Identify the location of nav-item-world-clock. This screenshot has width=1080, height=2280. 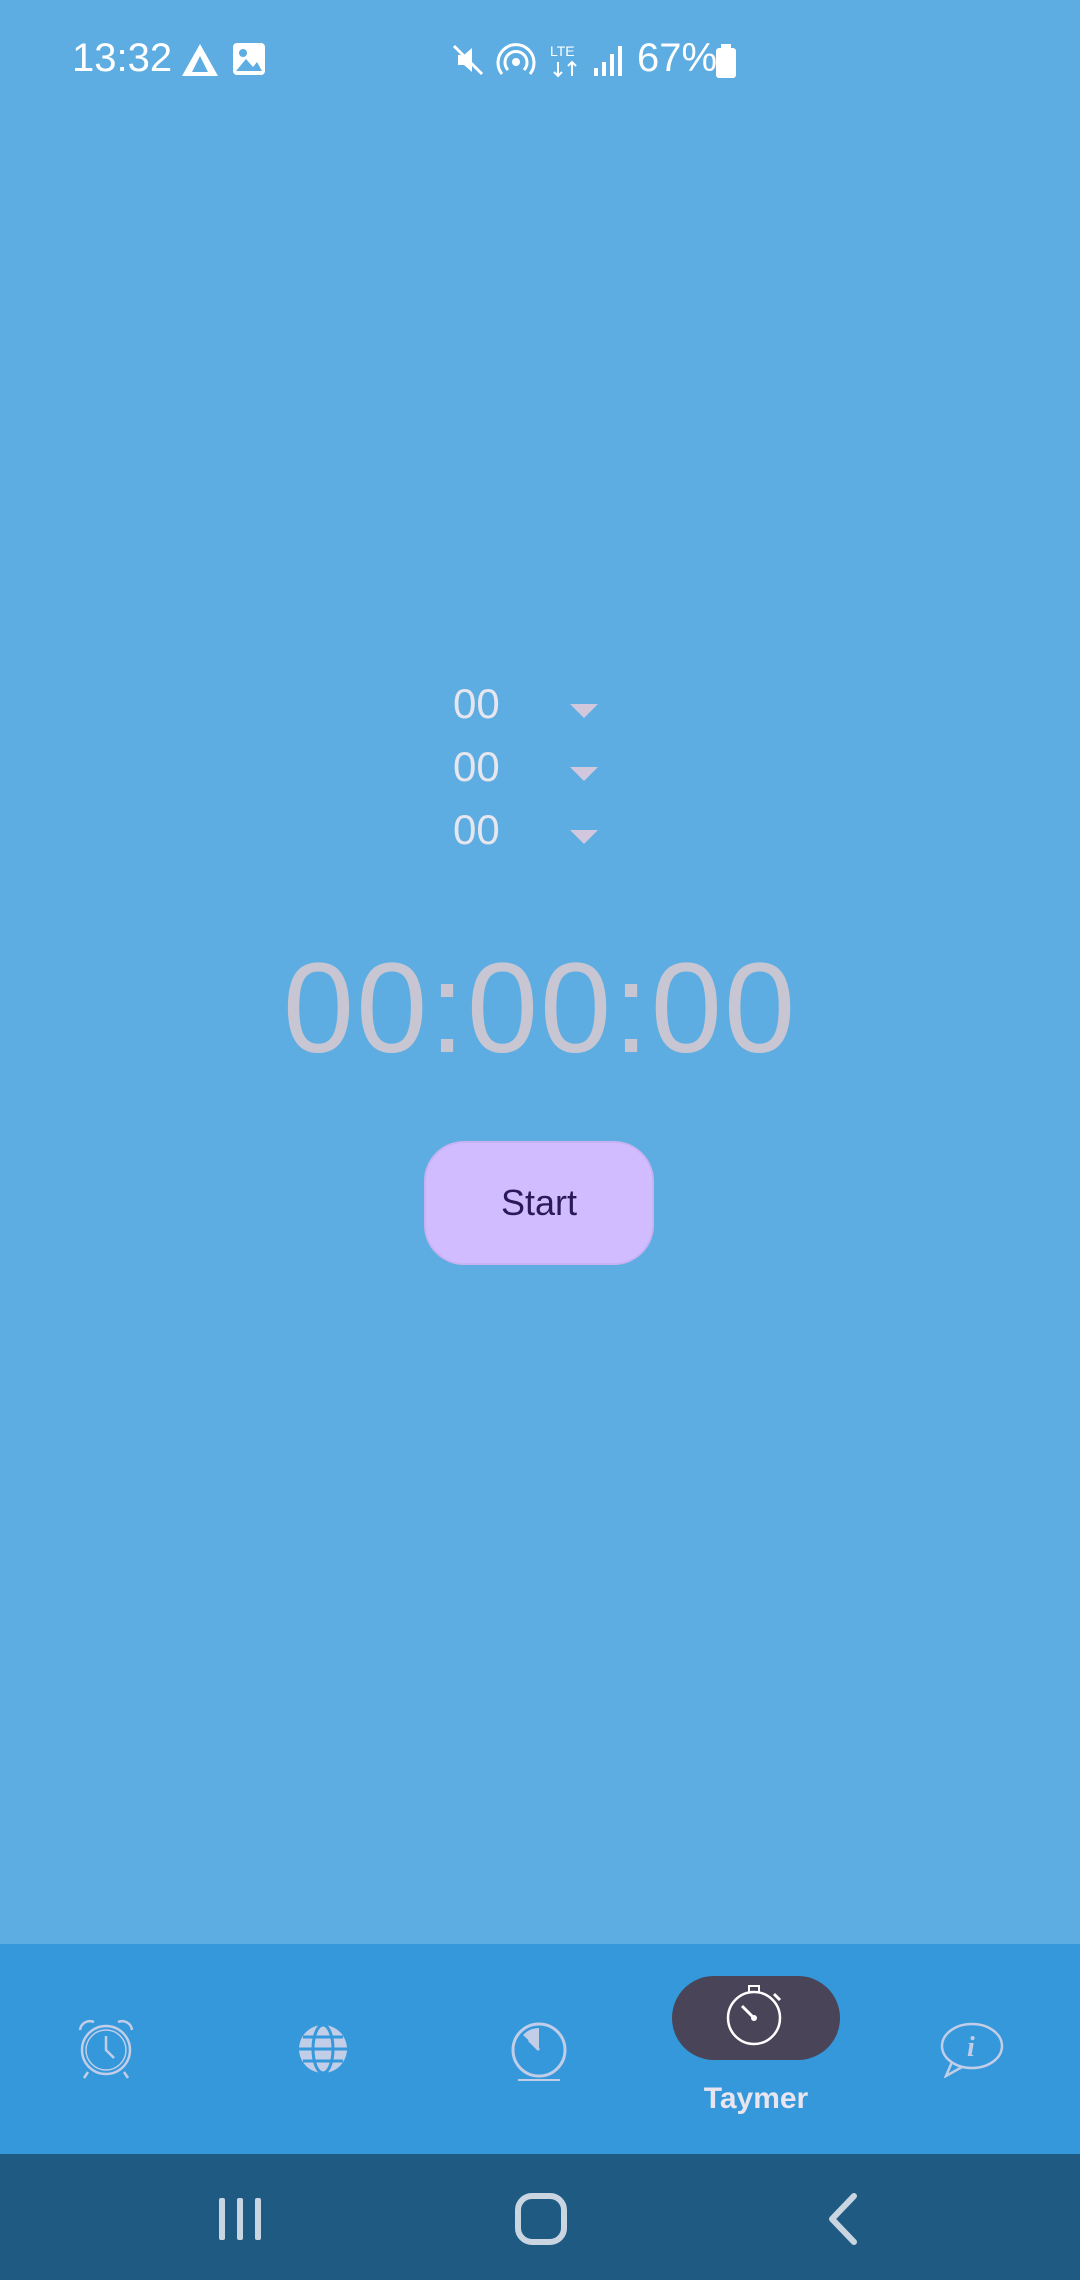
(324, 2049).